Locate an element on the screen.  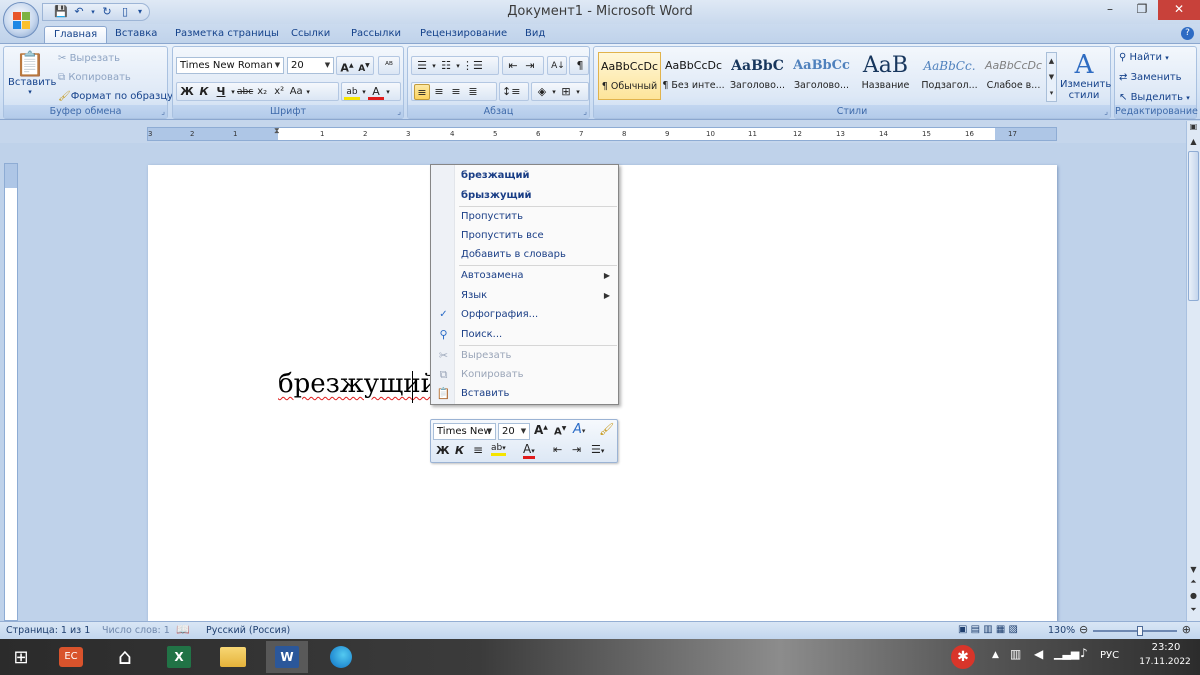
suggestion-item: брезжащий is located at coordinates (524, 175).